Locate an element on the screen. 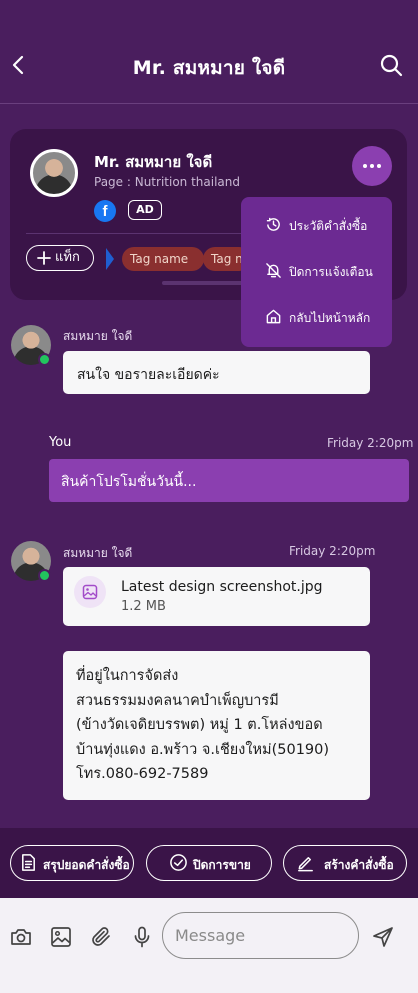  menu-item-label: ปิดการแจ้งเตือน is located at coordinates (331, 272).